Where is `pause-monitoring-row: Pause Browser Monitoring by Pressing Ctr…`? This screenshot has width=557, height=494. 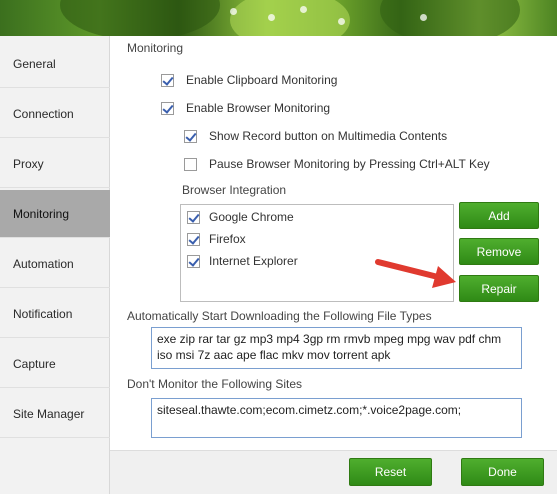
pause-monitoring-row: Pause Browser Monitoring by Pressing Ctr… is located at coordinates (337, 164).